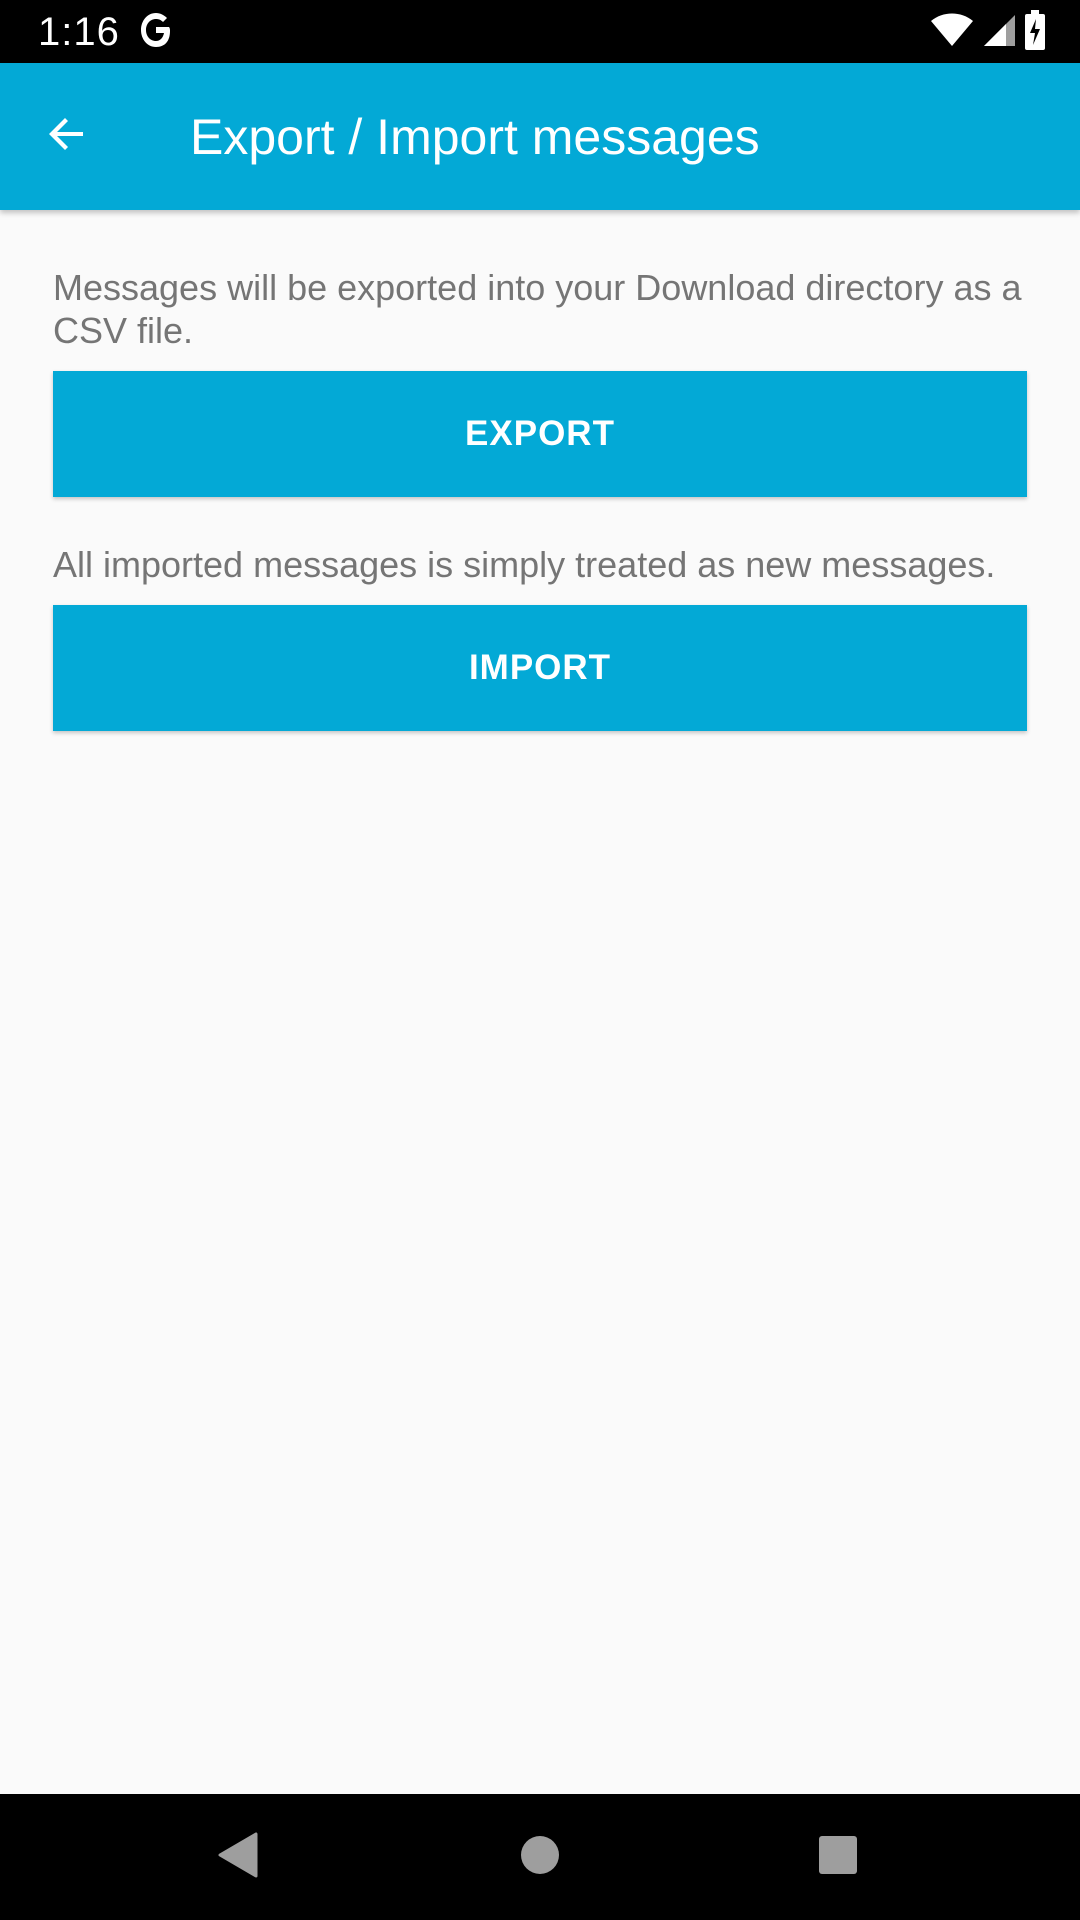 The width and height of the screenshot is (1080, 1920). I want to click on nav-home-button, so click(540, 1857).